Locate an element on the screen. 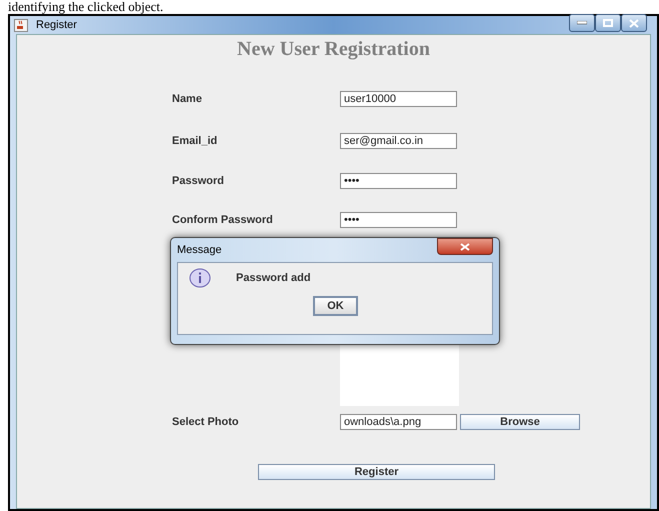  info-icon is located at coordinates (200, 278).